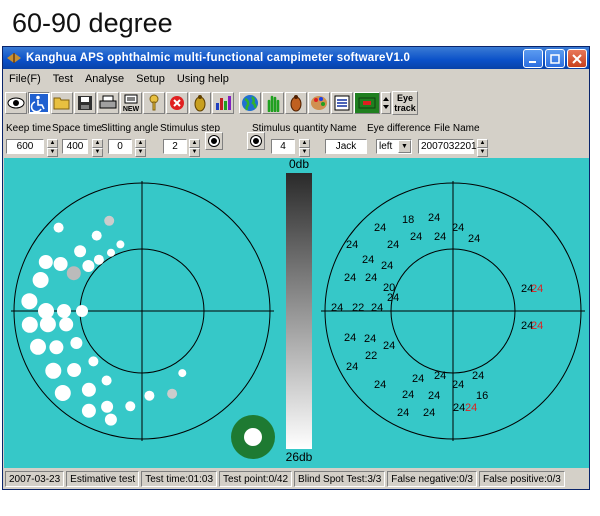 The width and height of the screenshot is (600, 516). I want to click on palette-button, so click(319, 103).